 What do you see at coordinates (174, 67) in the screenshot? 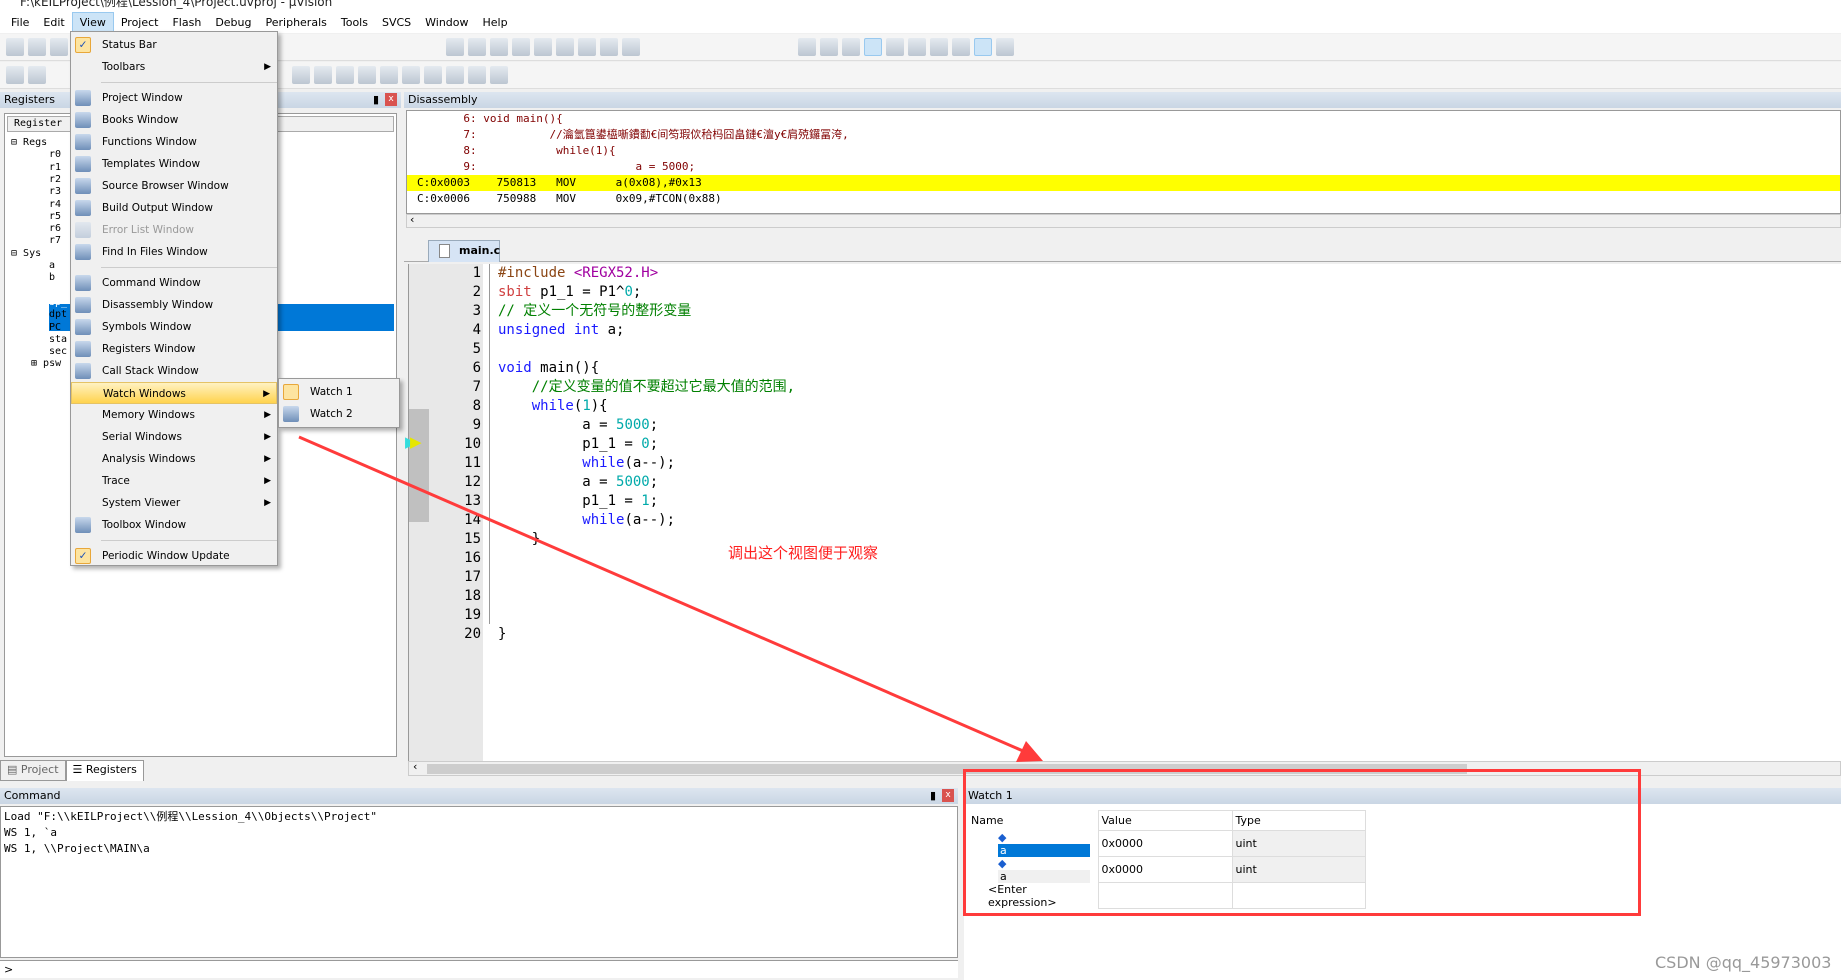
I see `menu-item-toolbars: Toolbars ▶` at bounding box center [174, 67].